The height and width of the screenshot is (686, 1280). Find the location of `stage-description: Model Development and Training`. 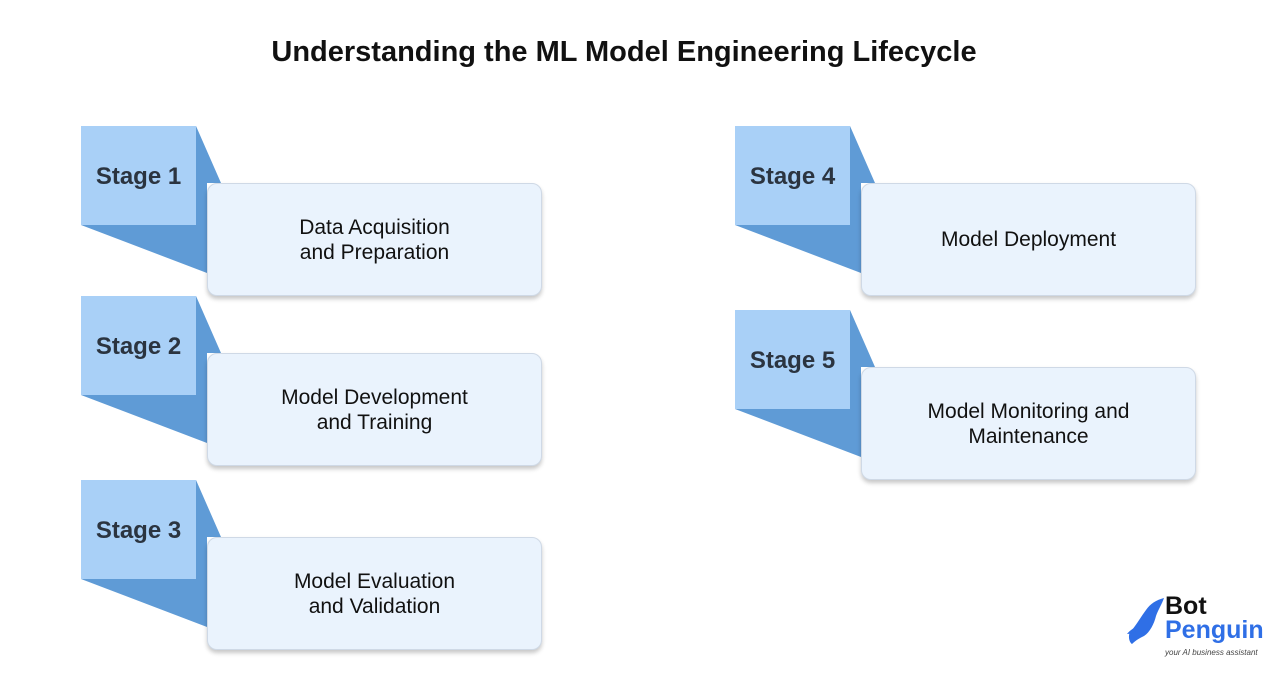

stage-description: Model Development and Training is located at coordinates (374, 409).